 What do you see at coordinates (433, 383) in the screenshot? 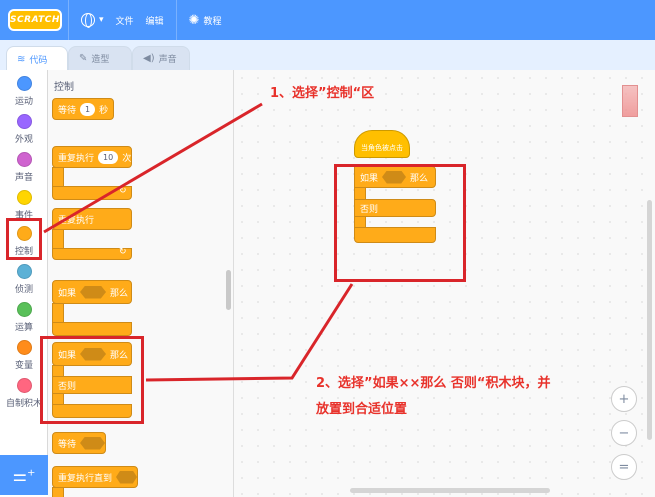
I see `annotation-note-2-line-1: 2、选择”如果××那么 否则“积木块，并` at bounding box center [433, 383].